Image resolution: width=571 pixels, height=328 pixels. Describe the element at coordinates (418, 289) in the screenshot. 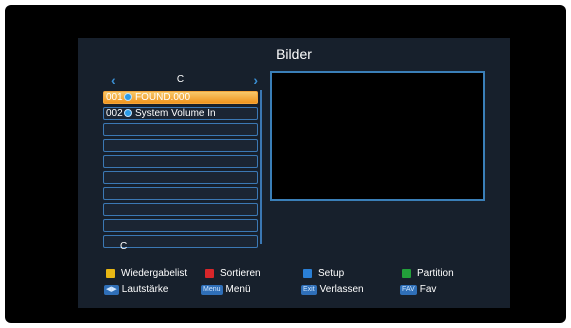

I see `fav-key: FAV Fav` at that location.